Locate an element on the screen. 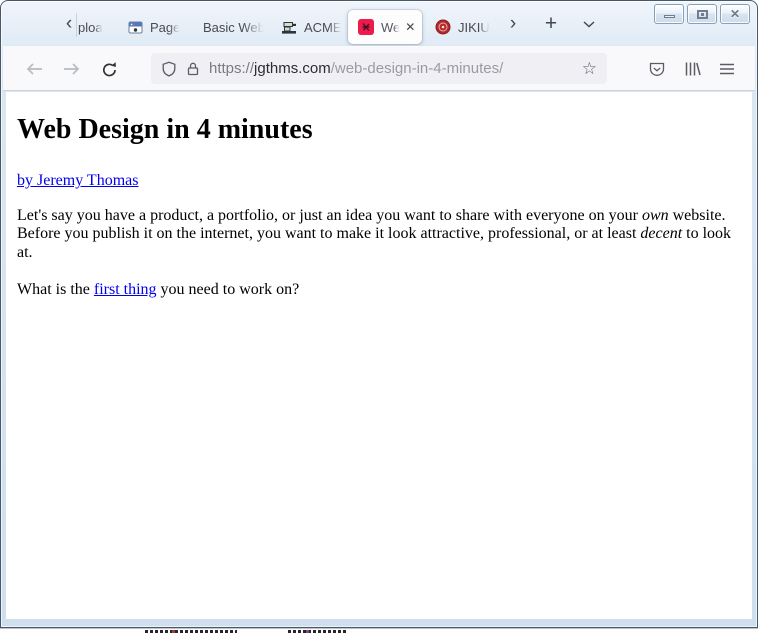 The image size is (758, 633). forward-arrow-icon is located at coordinates (71, 69).